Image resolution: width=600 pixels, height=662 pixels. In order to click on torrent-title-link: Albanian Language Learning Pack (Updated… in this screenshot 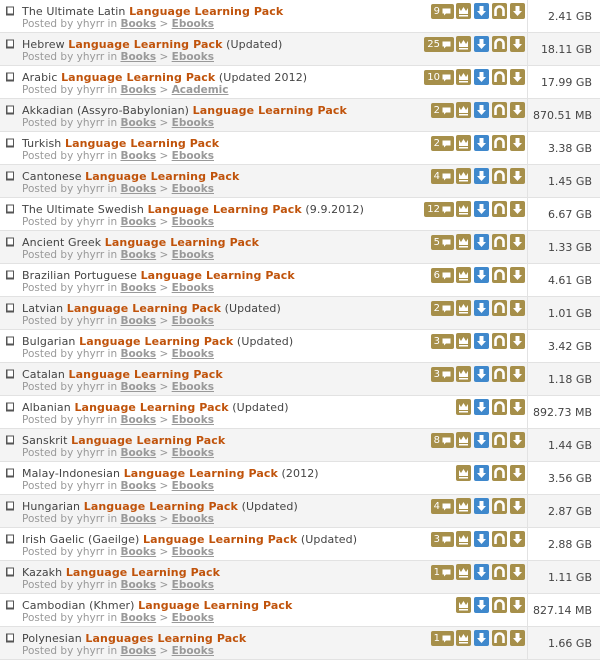, I will do `click(155, 407)`.